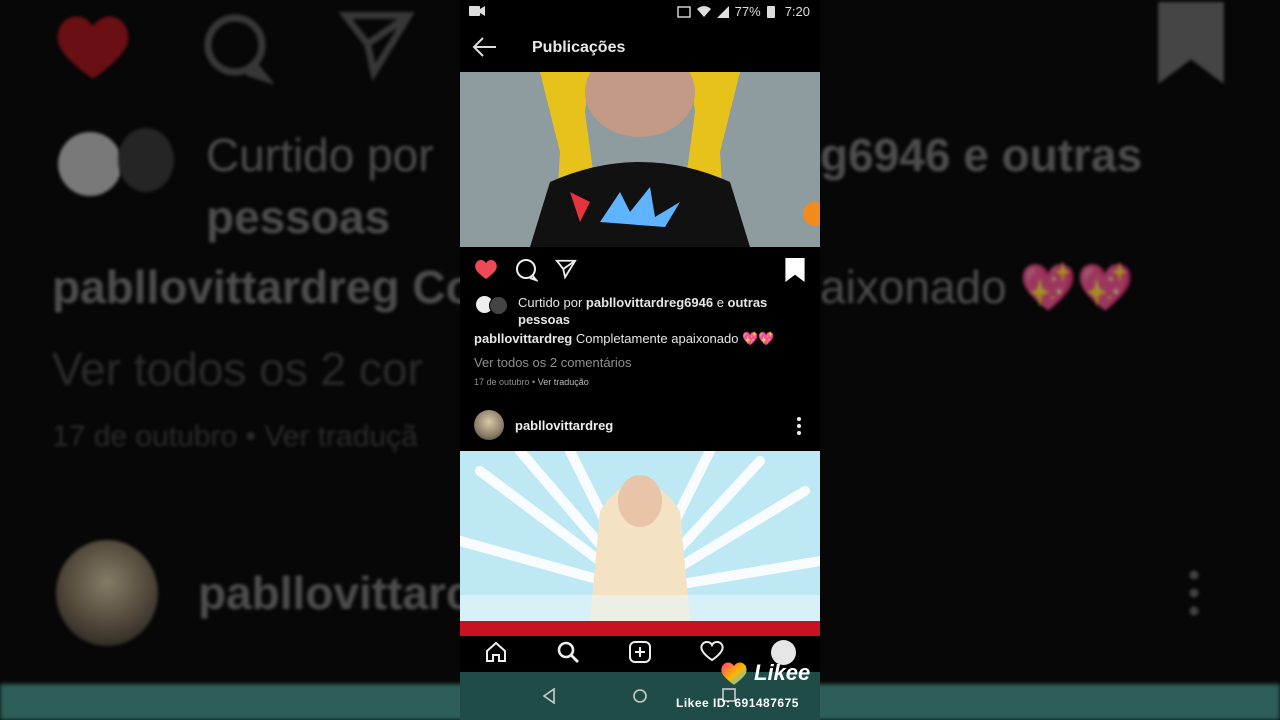 This screenshot has height=720, width=1280. What do you see at coordinates (549, 696) in the screenshot?
I see `back-triangle-icon` at bounding box center [549, 696].